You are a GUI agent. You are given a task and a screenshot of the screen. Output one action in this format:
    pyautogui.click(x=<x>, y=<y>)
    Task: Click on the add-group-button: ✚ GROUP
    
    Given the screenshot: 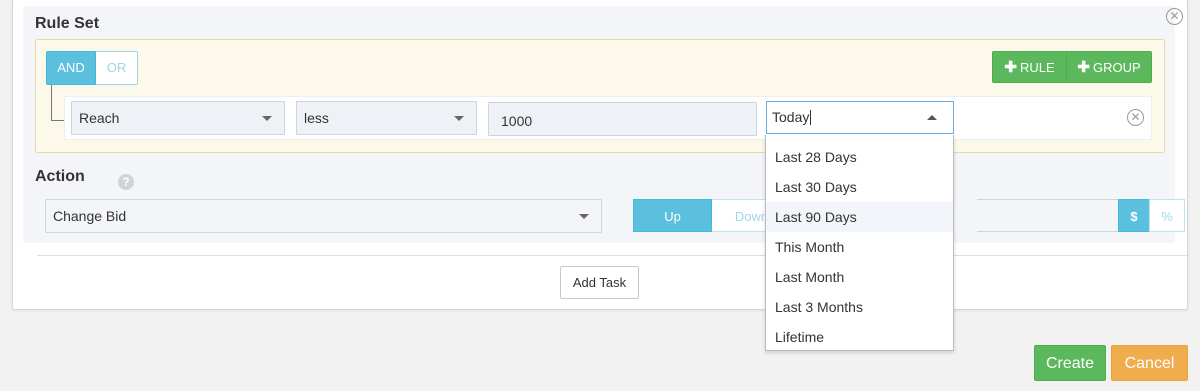 What is the action you would take?
    pyautogui.click(x=1109, y=67)
    